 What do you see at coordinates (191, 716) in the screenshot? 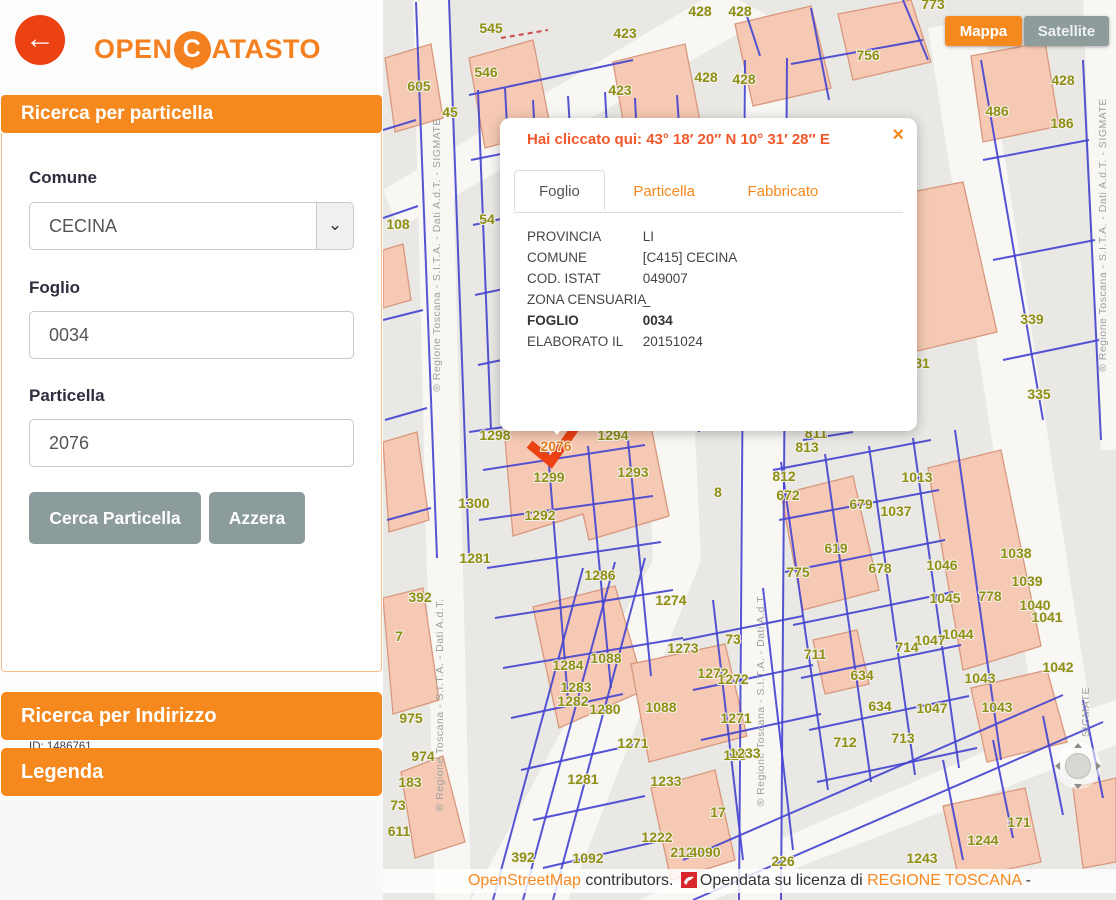
I see `section-ricerca-indirizzo: Ricerca per Indirizzo` at bounding box center [191, 716].